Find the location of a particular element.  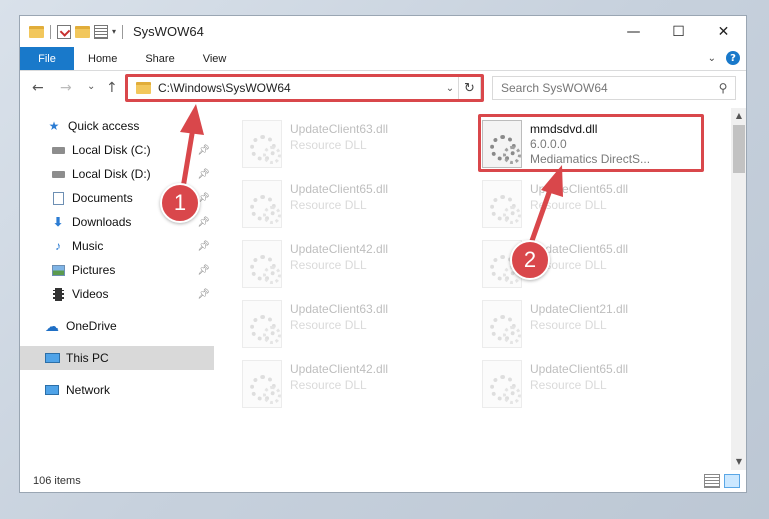

sidebar-item-onedrive: ☁ OneDrive is located at coordinates (117, 326).